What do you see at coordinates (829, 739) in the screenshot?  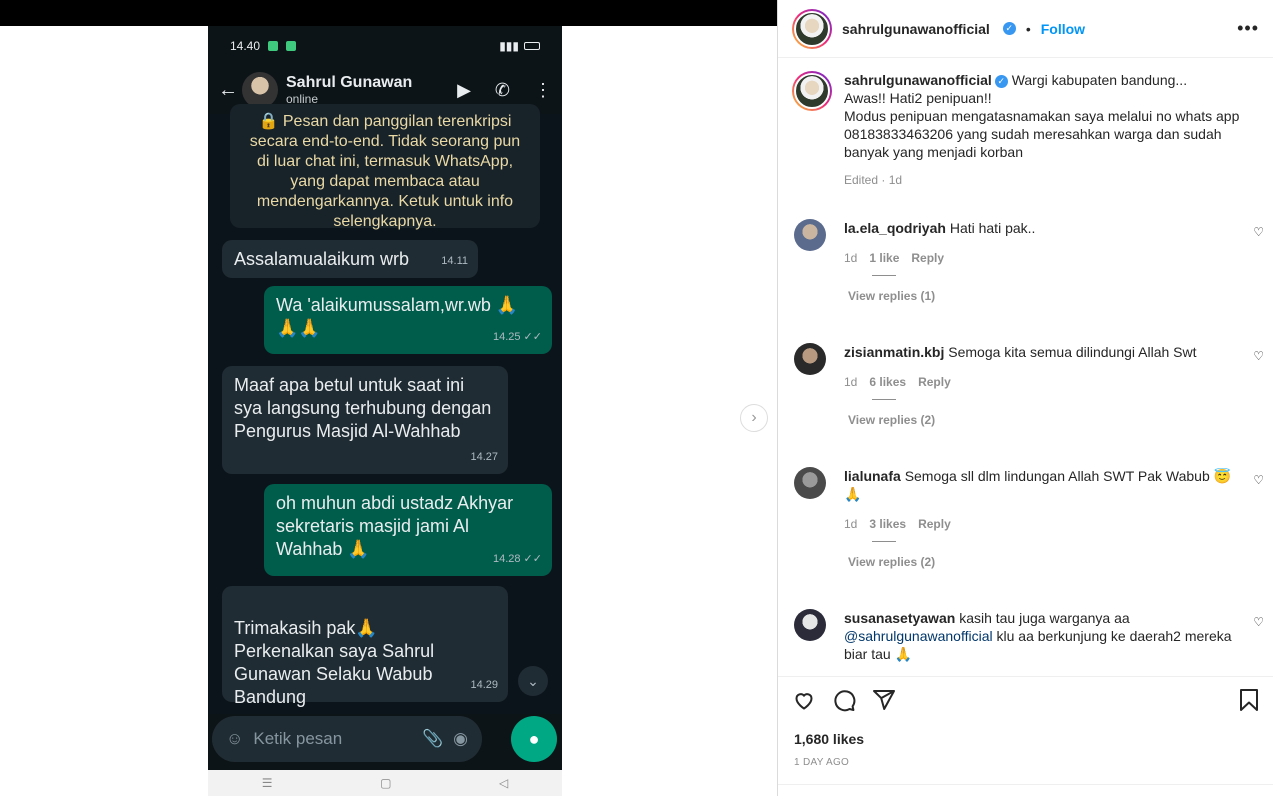 I see `likes-count: 1,680 likes` at bounding box center [829, 739].